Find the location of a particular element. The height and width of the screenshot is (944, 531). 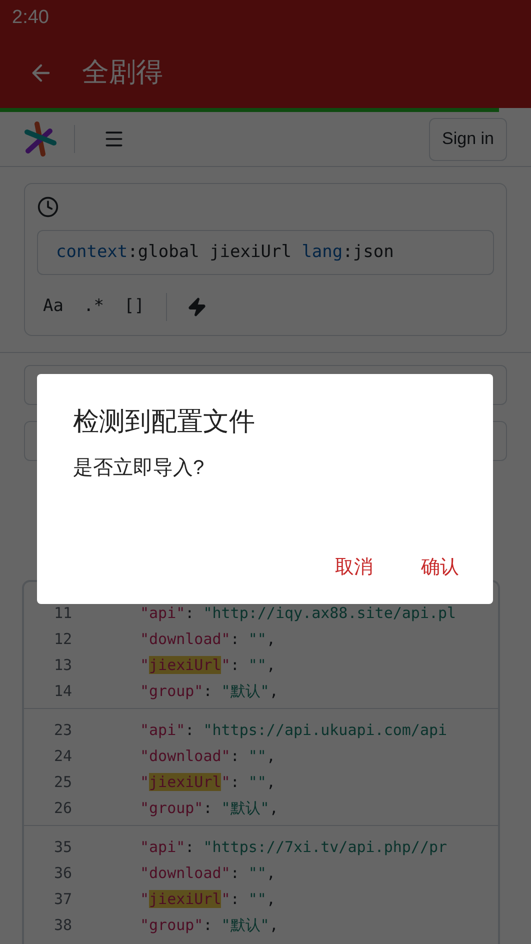

line-number: 36 is located at coordinates (62, 873).